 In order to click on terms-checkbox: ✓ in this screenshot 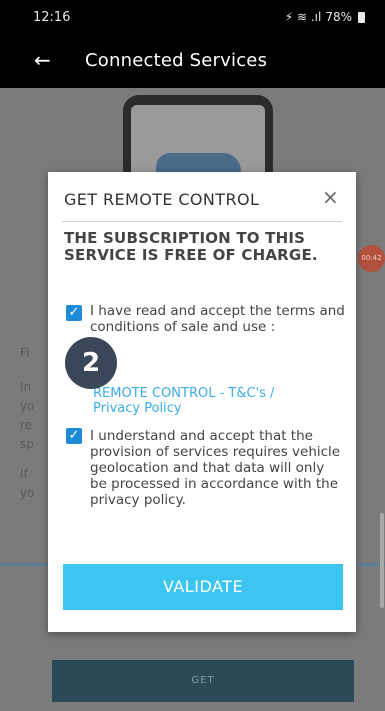, I will do `click(74, 313)`.